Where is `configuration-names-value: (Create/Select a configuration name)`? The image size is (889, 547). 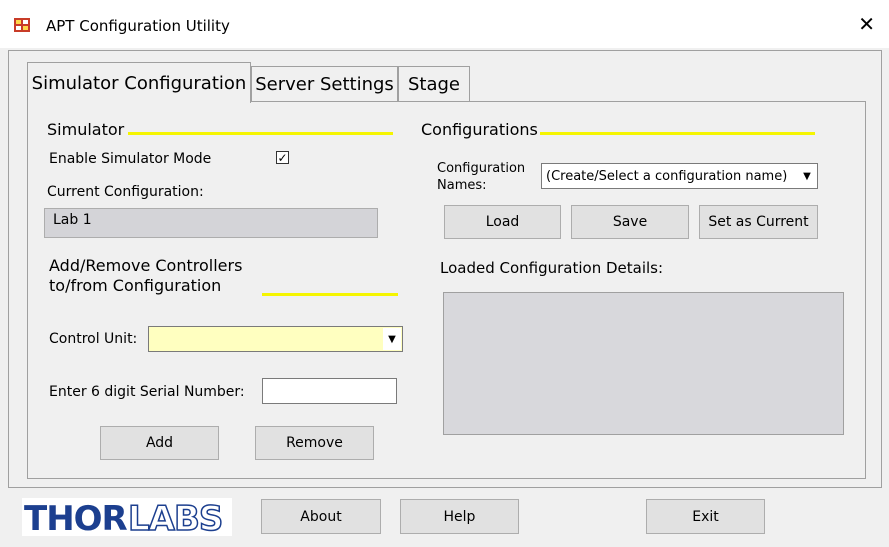
configuration-names-value: (Create/Select a configuration name) is located at coordinates (667, 176).